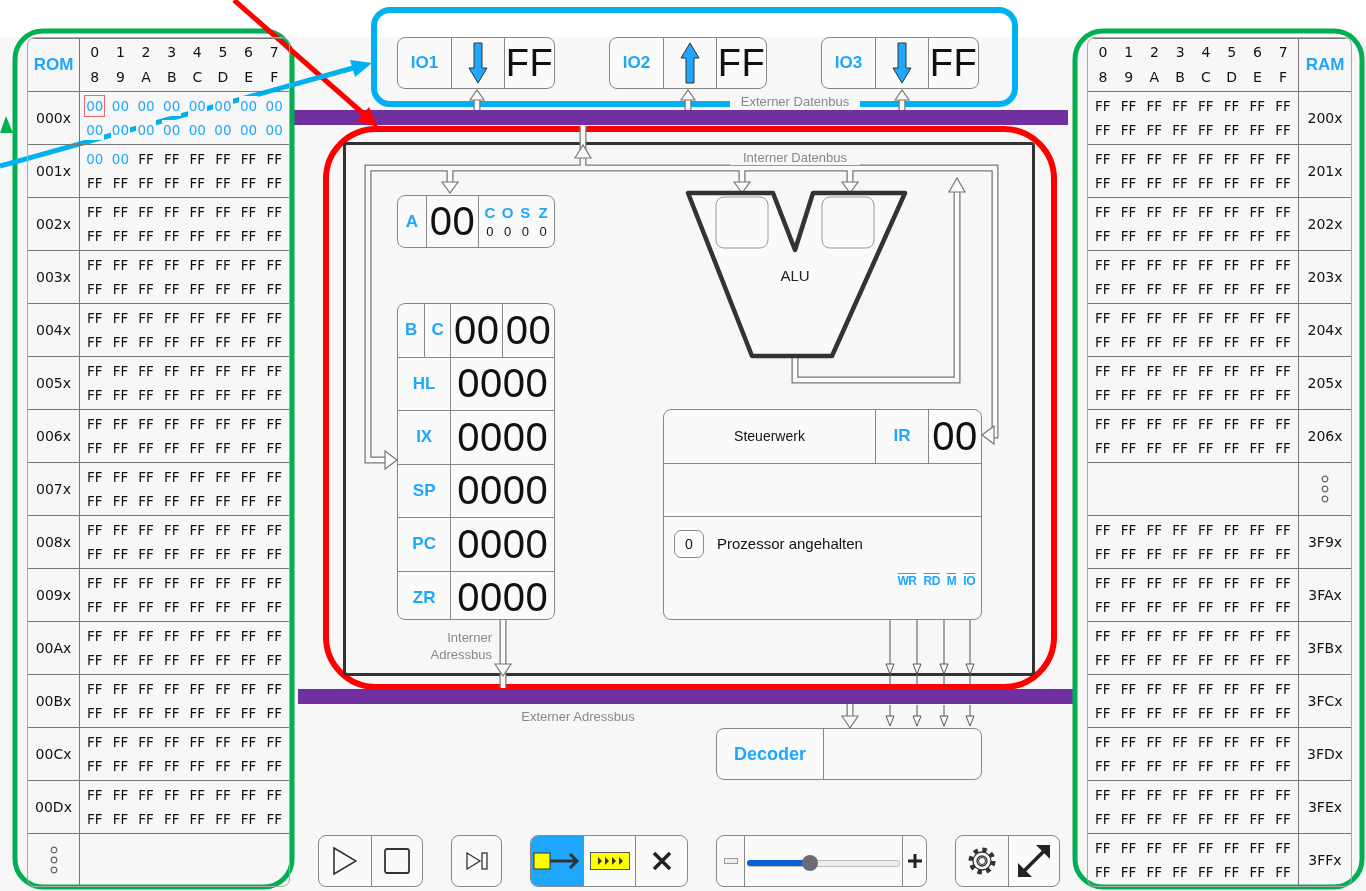  I want to click on column-header: 7, so click(1283, 53).